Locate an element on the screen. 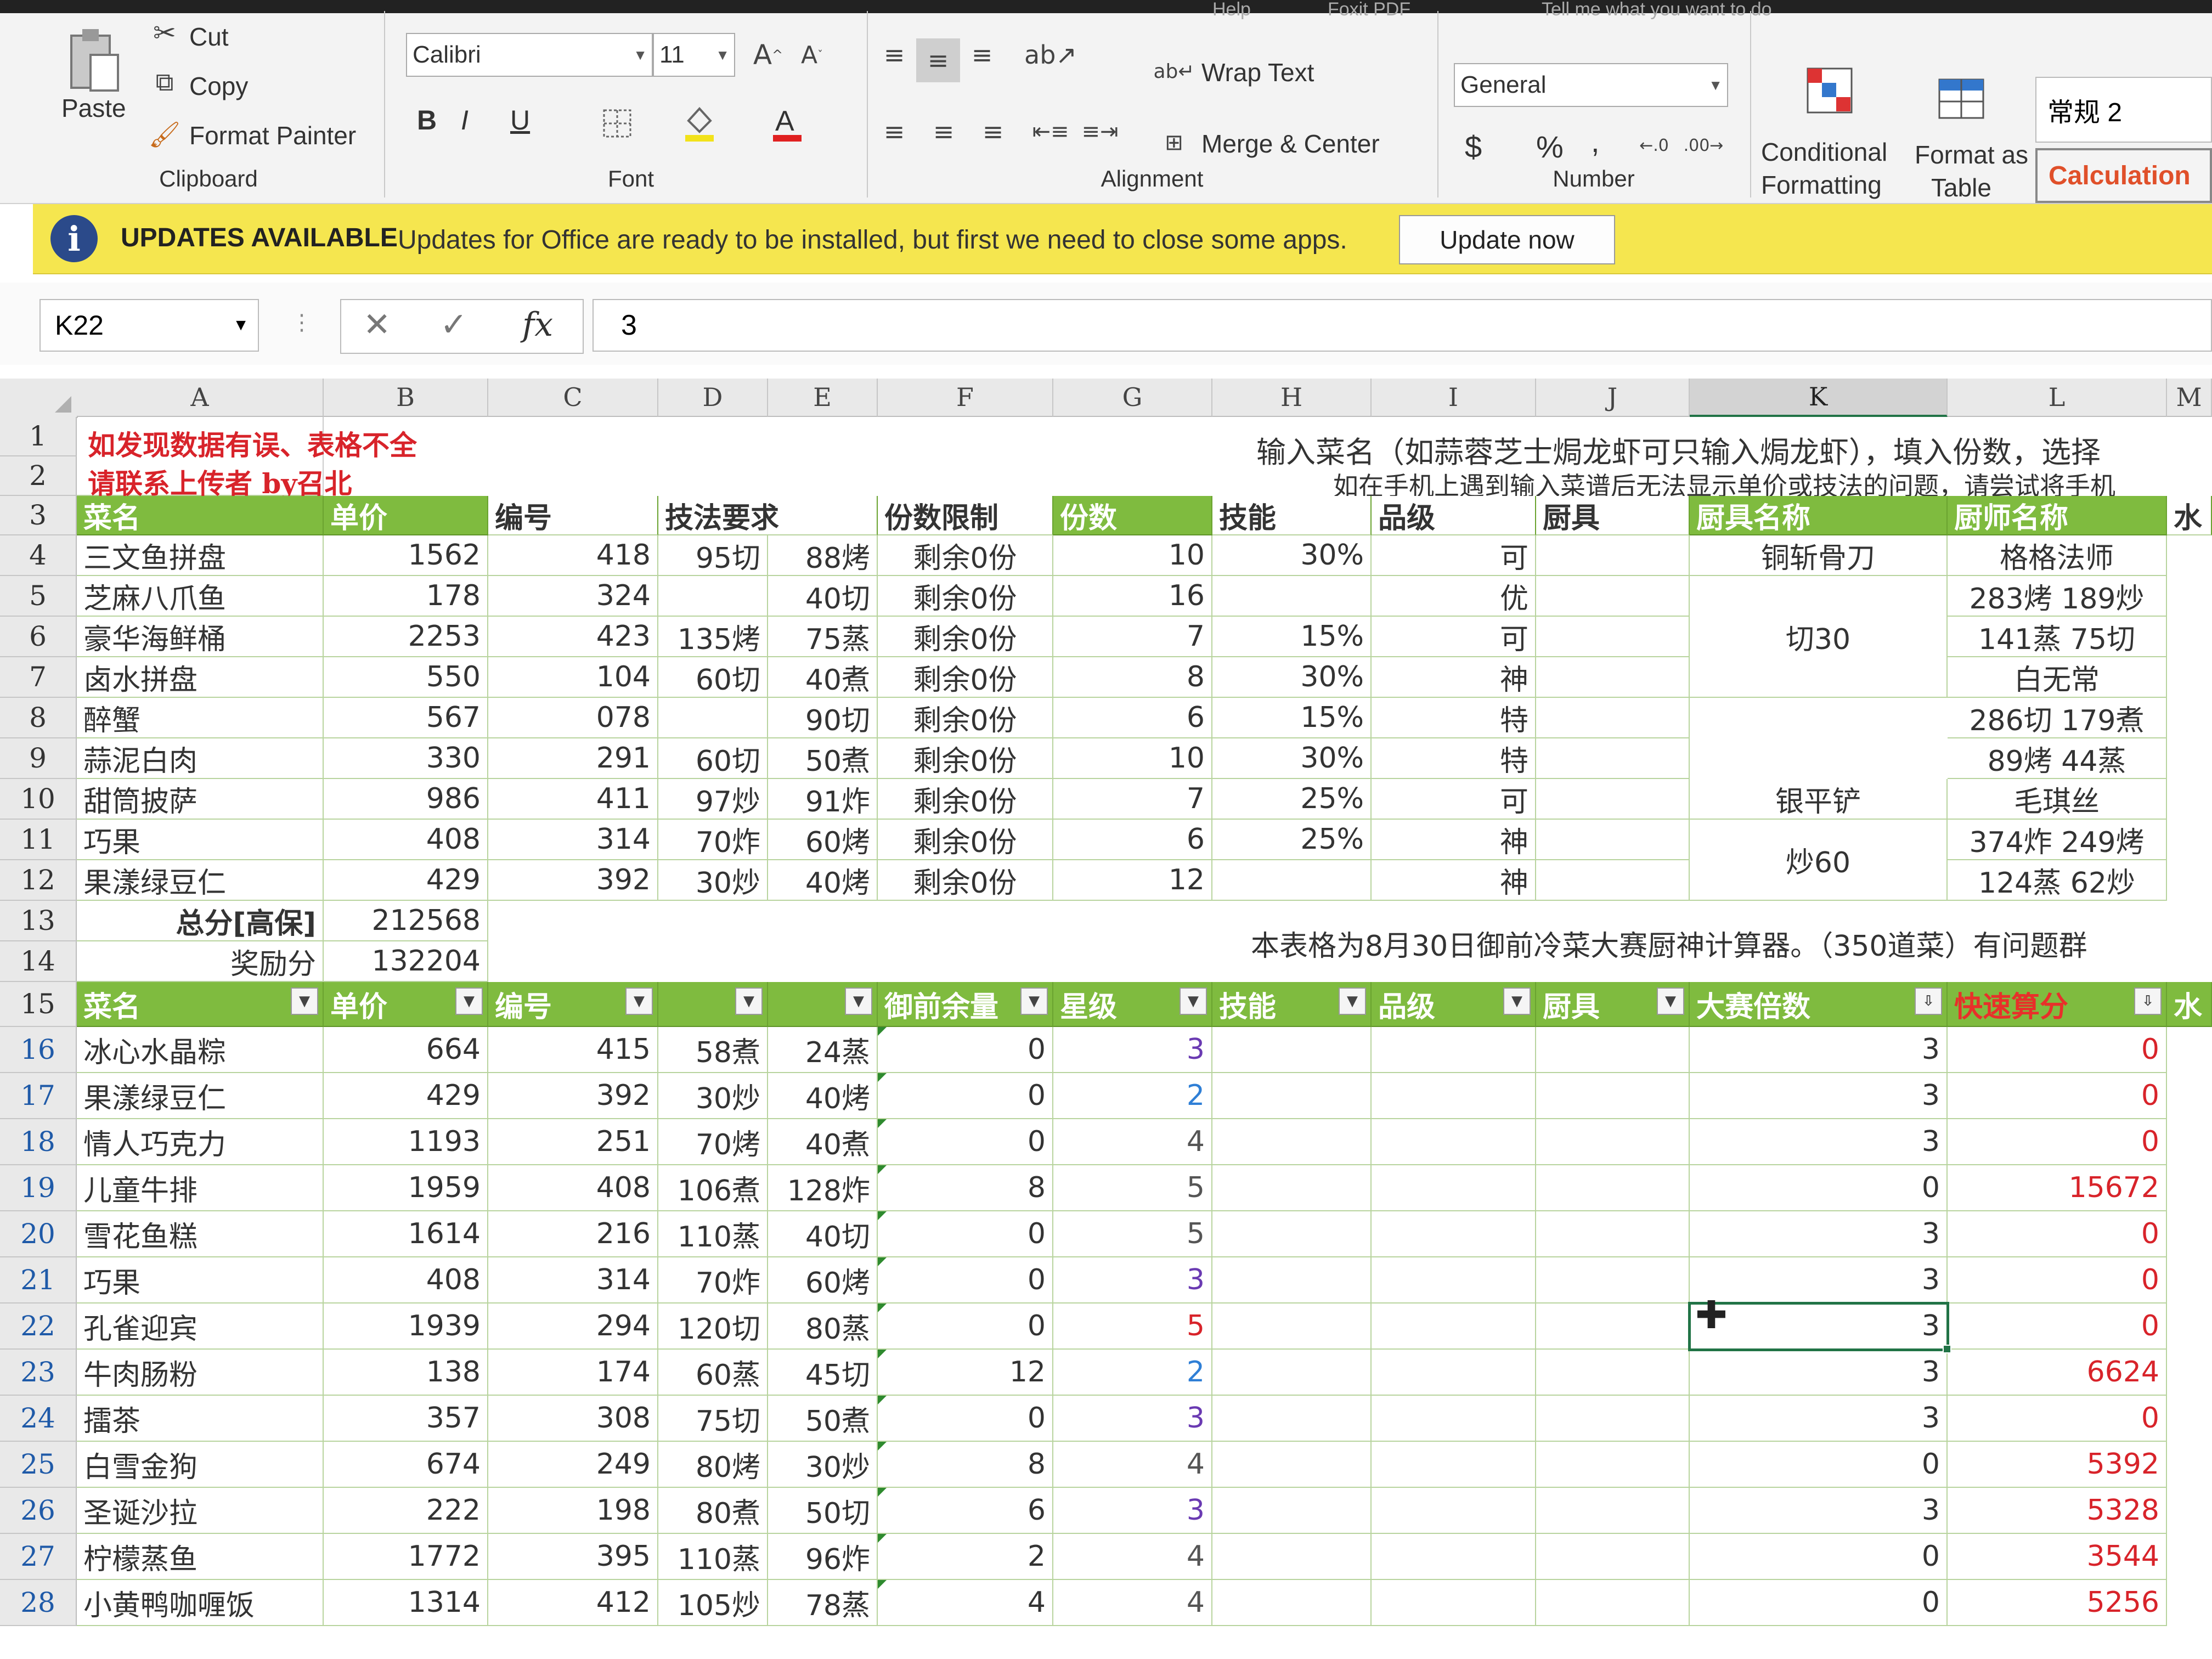 This screenshot has height=1659, width=2212. star-cell: 3 is located at coordinates (1132, 1280).